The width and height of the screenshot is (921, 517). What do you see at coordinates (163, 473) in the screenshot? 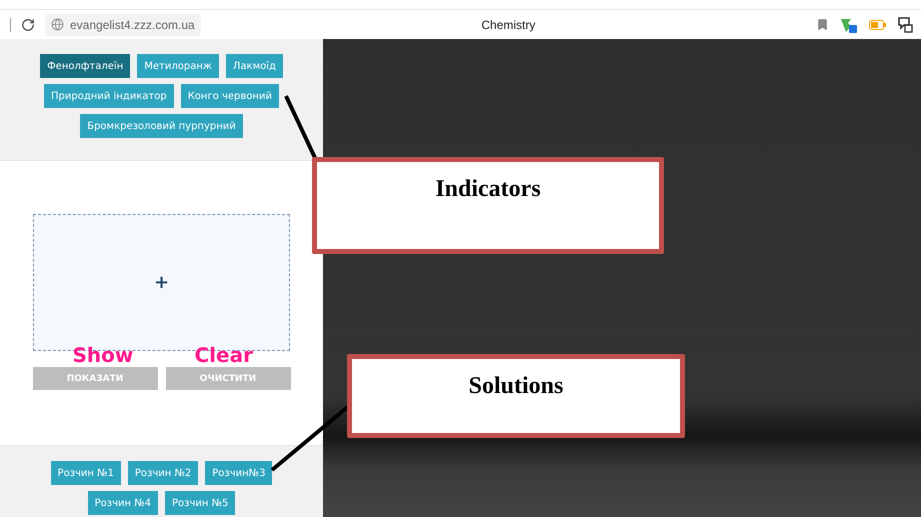
I see `solution-button: Розчин №2` at bounding box center [163, 473].